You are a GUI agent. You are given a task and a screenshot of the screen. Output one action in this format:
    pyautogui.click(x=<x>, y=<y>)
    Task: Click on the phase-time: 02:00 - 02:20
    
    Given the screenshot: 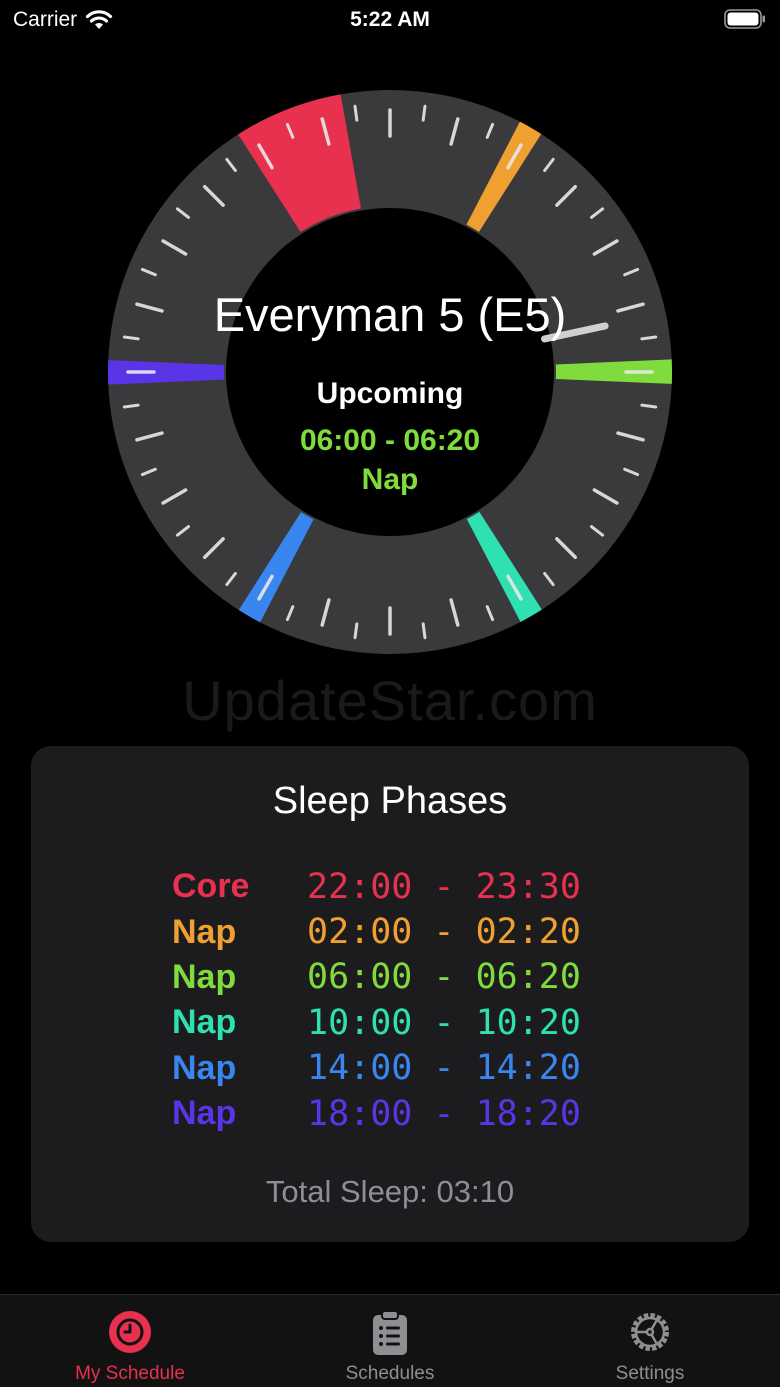 What is the action you would take?
    pyautogui.click(x=444, y=932)
    